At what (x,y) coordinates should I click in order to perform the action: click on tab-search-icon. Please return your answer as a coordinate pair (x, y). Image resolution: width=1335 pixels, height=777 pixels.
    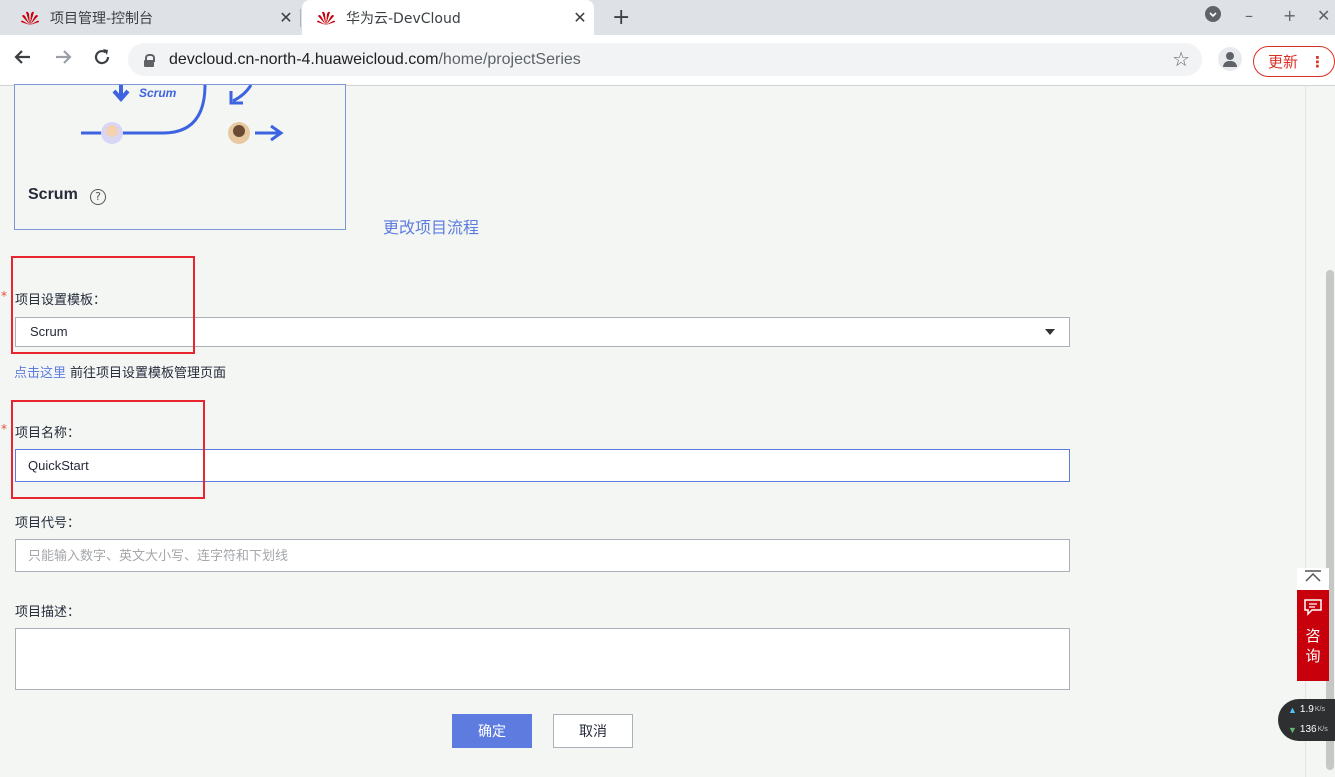
    Looking at the image, I should click on (1213, 16).